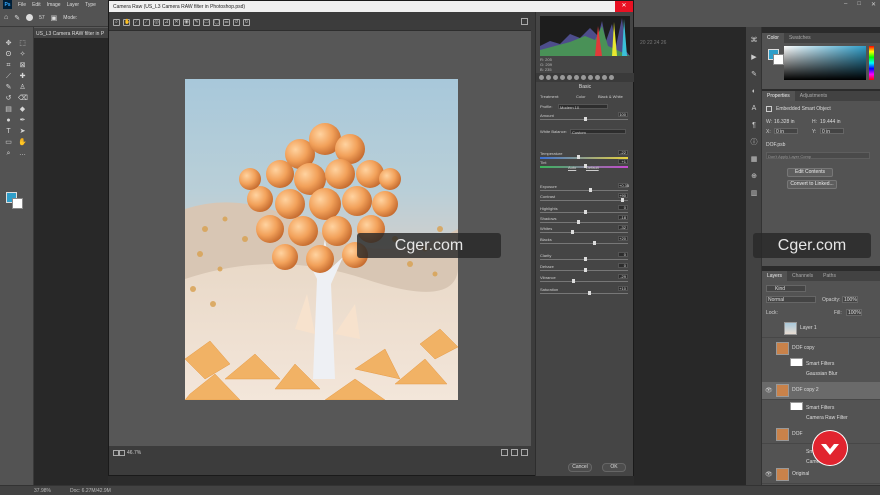 This screenshot has height=495, width=880. I want to click on menu-file: File, so click(22, 5).